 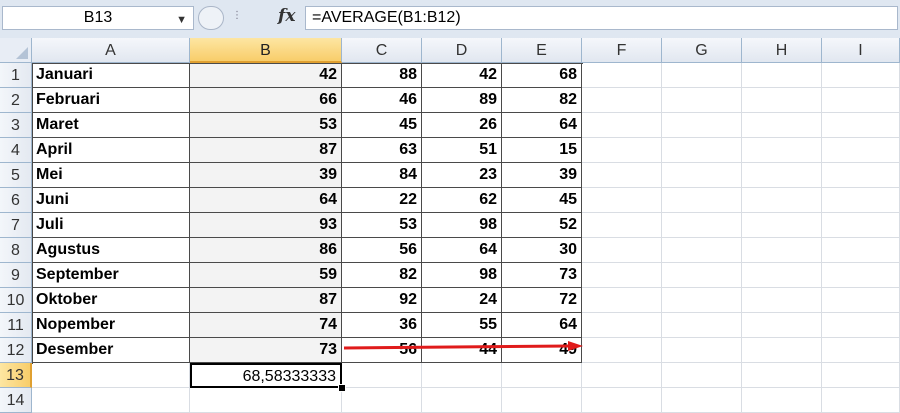 I want to click on cell-d6: 62, so click(x=462, y=200).